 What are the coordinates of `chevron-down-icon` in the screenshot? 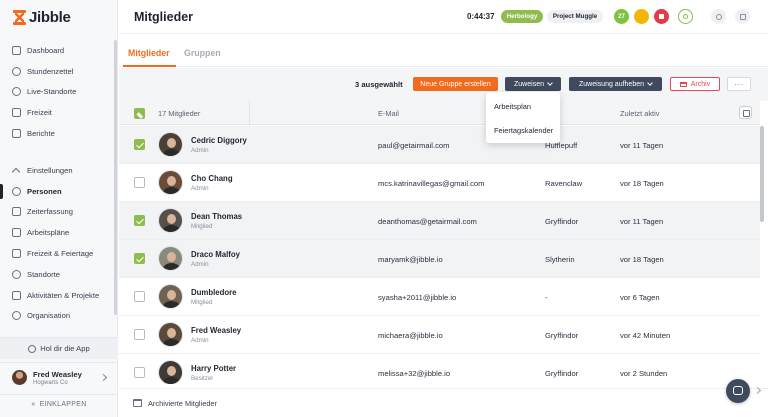 It's located at (550, 83).